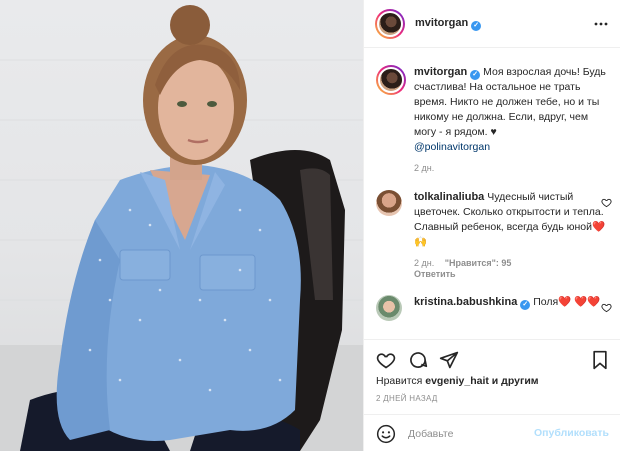  Describe the element at coordinates (390, 23) in the screenshot. I see `author-avatar` at that location.